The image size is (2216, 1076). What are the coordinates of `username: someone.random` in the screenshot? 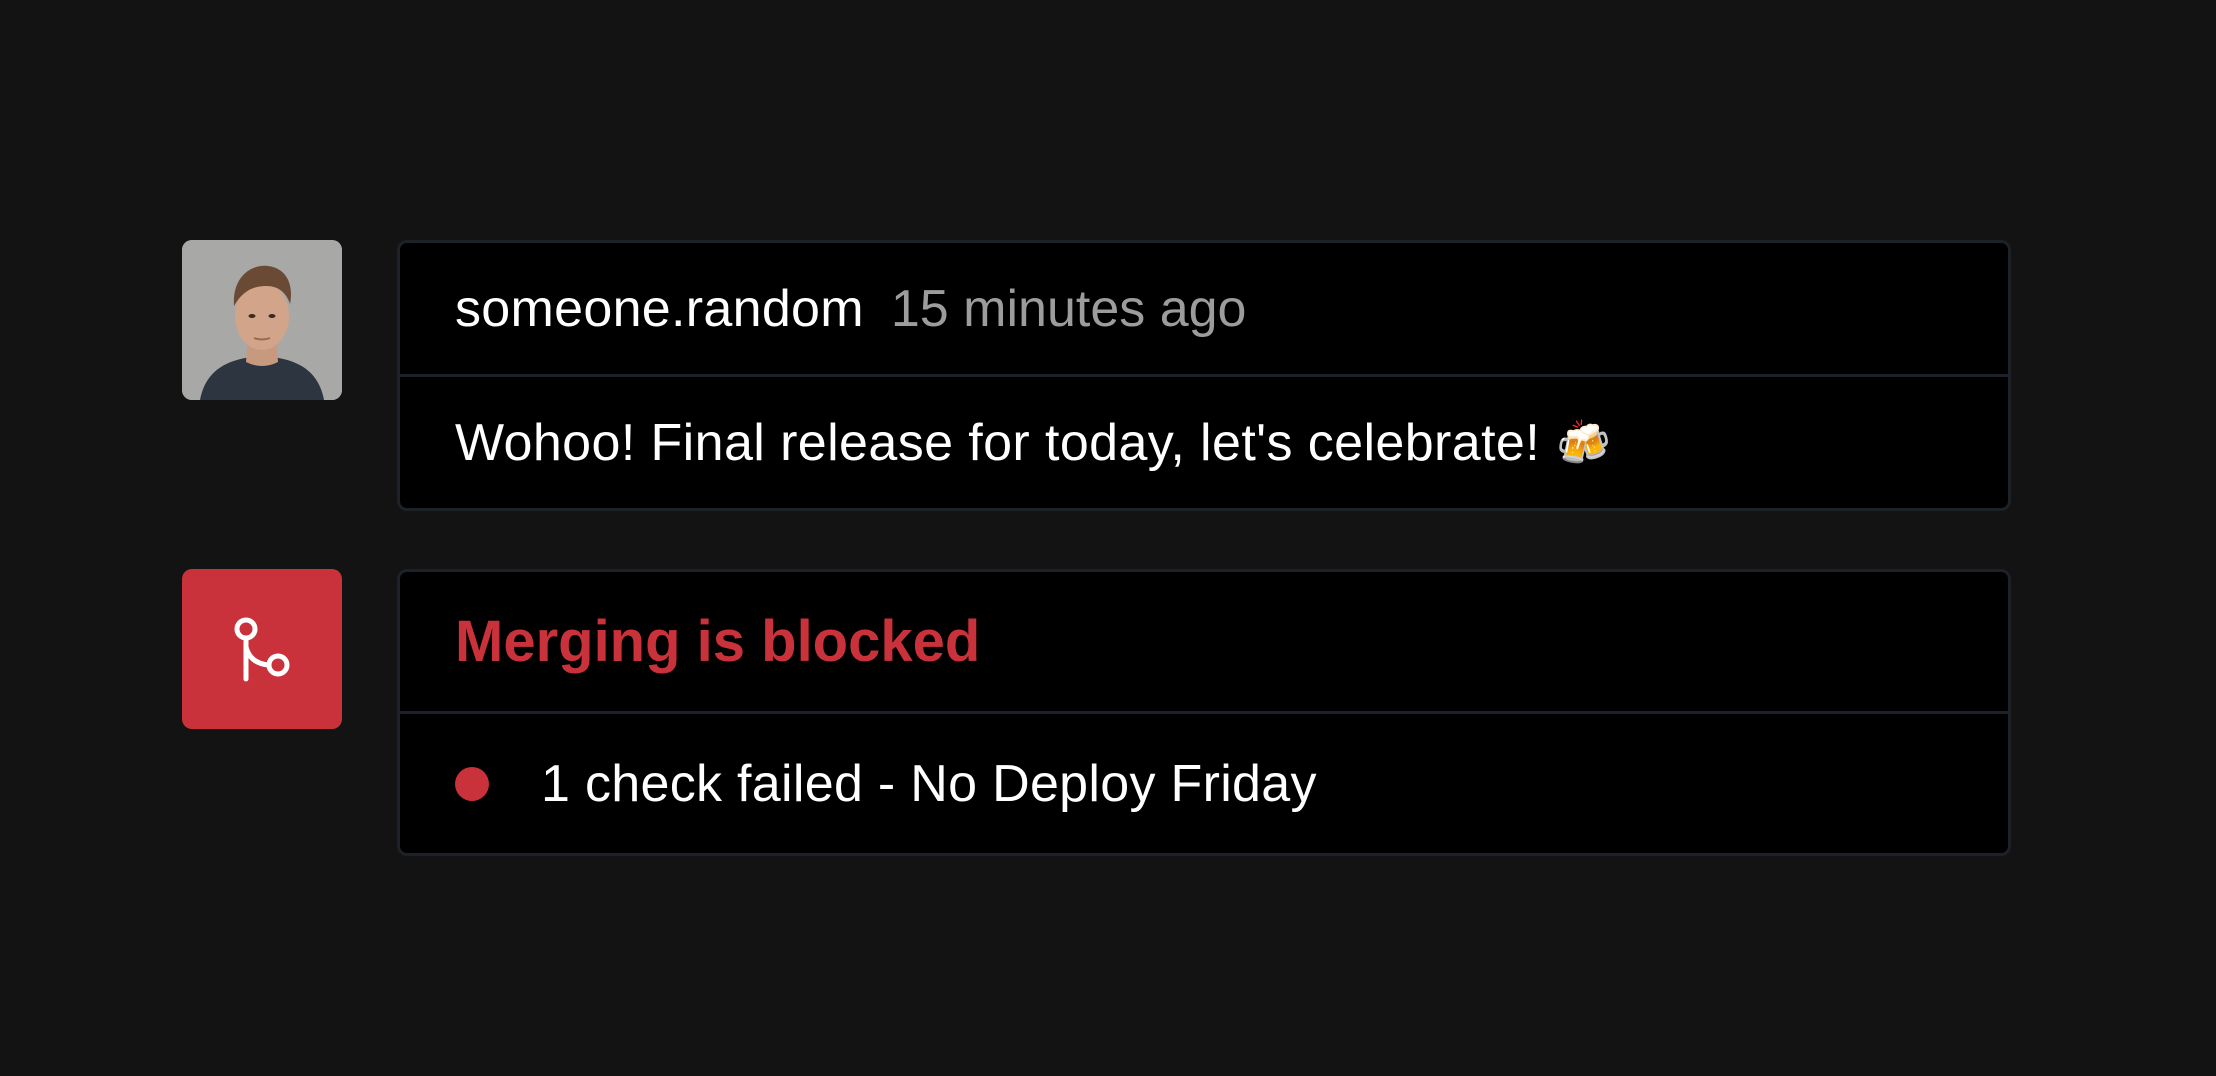 It's located at (659, 309).